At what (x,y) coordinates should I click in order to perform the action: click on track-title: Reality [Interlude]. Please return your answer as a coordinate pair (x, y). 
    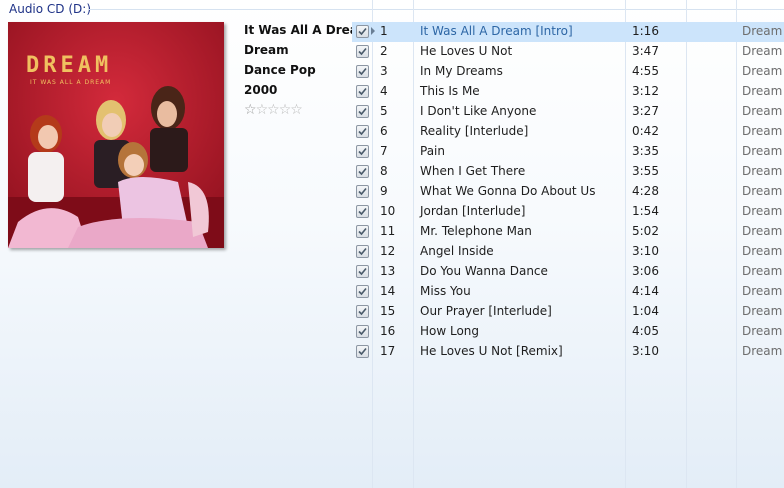
    Looking at the image, I should click on (474, 131).